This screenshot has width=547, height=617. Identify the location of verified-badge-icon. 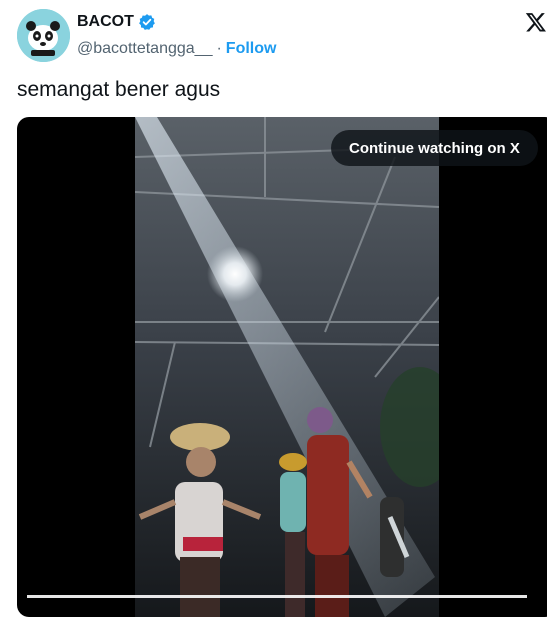
(147, 22).